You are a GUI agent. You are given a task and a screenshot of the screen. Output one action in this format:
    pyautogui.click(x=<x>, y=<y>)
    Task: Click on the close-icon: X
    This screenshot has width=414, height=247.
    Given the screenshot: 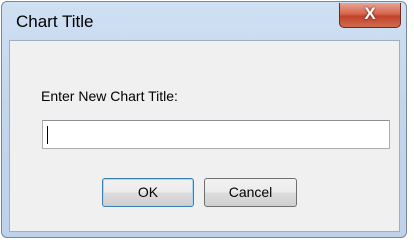 What is the action you would take?
    pyautogui.click(x=370, y=13)
    